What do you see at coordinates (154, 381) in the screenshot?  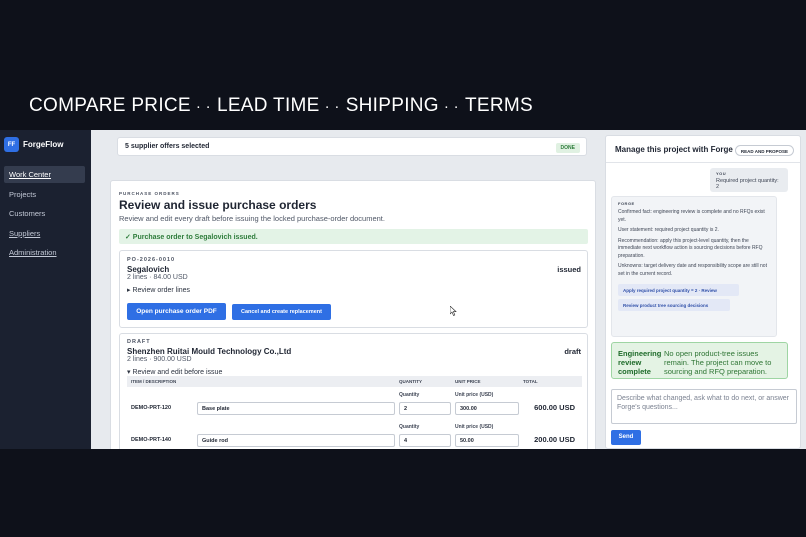 I see `column-header: ITEM / DESCRIPTION` at bounding box center [154, 381].